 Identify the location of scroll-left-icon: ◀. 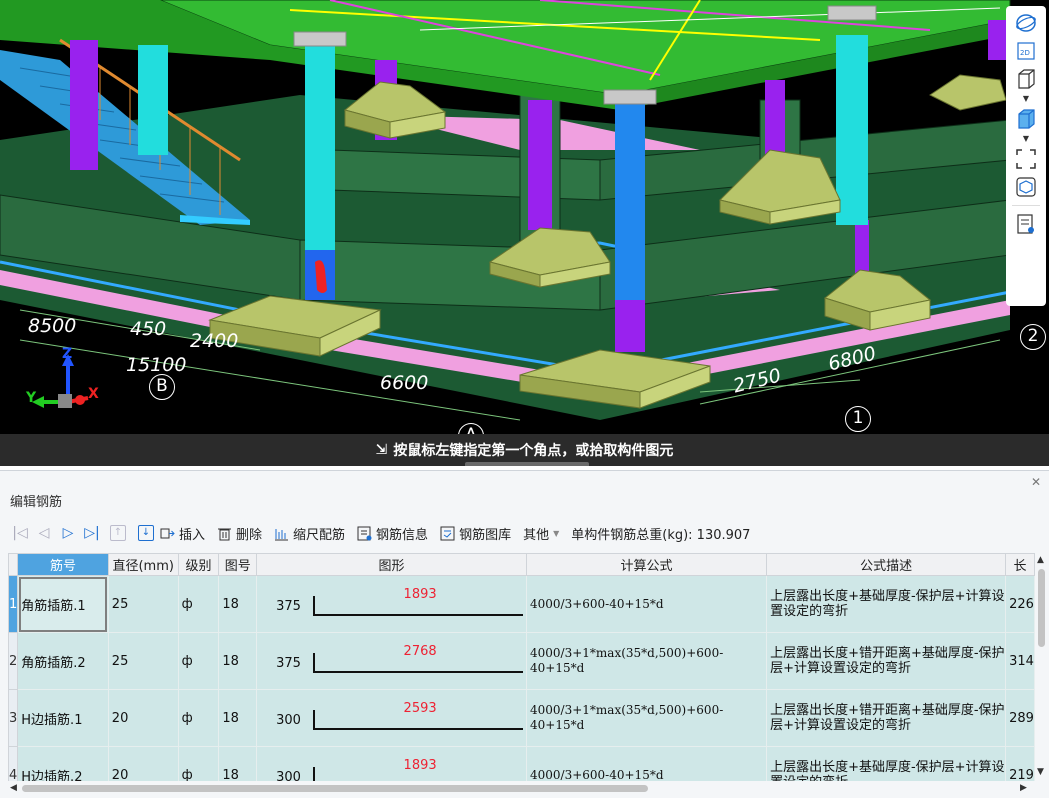
(13, 788).